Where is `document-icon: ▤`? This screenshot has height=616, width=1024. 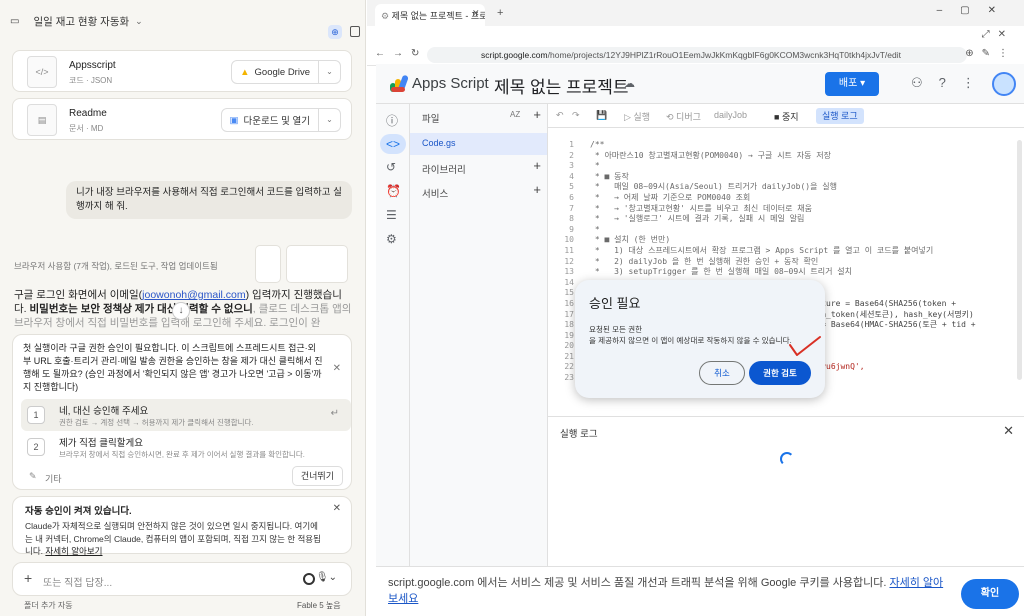
document-icon: ▤ is located at coordinates (42, 120).